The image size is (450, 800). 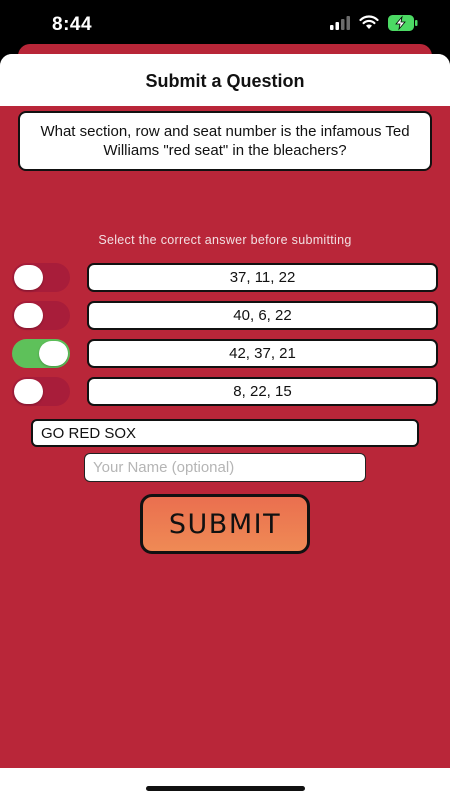 I want to click on sheet-header: Submit a Question, so click(x=225, y=80).